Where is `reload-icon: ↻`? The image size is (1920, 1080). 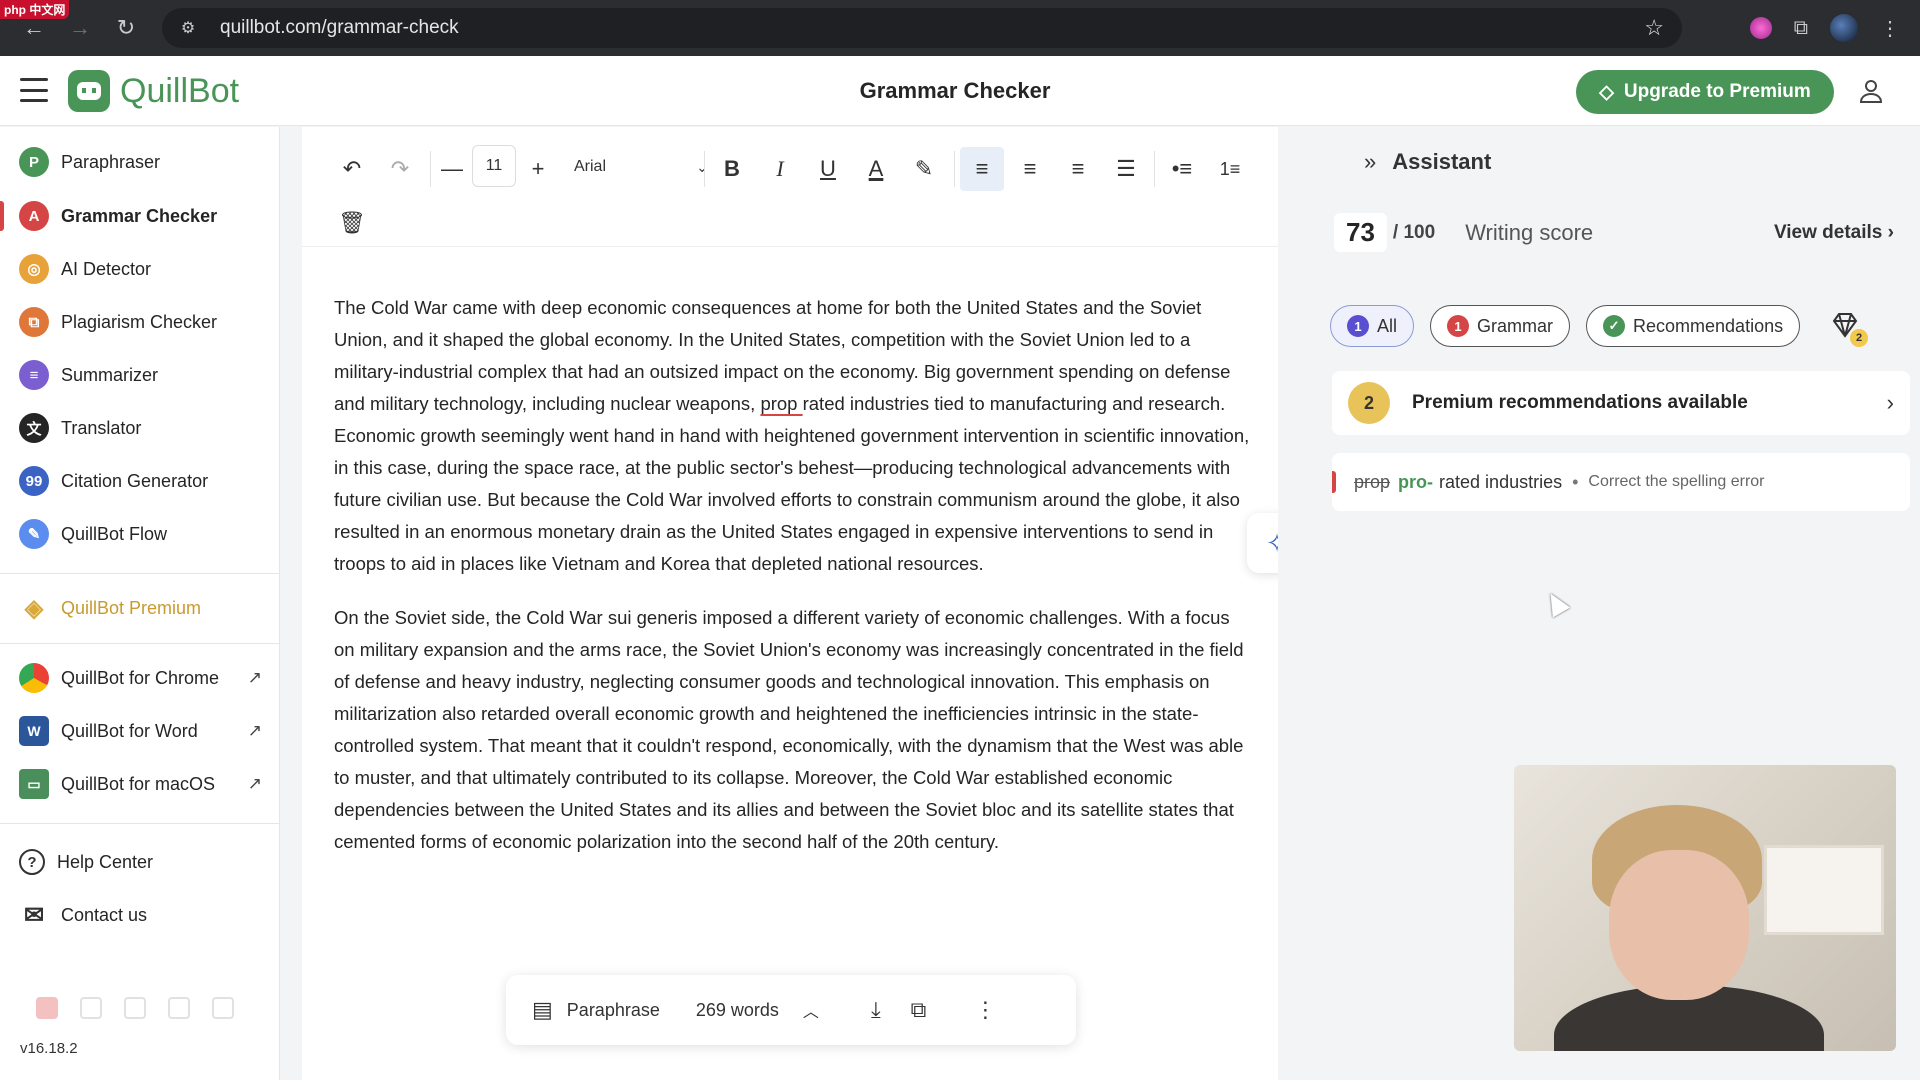 reload-icon: ↻ is located at coordinates (126, 28).